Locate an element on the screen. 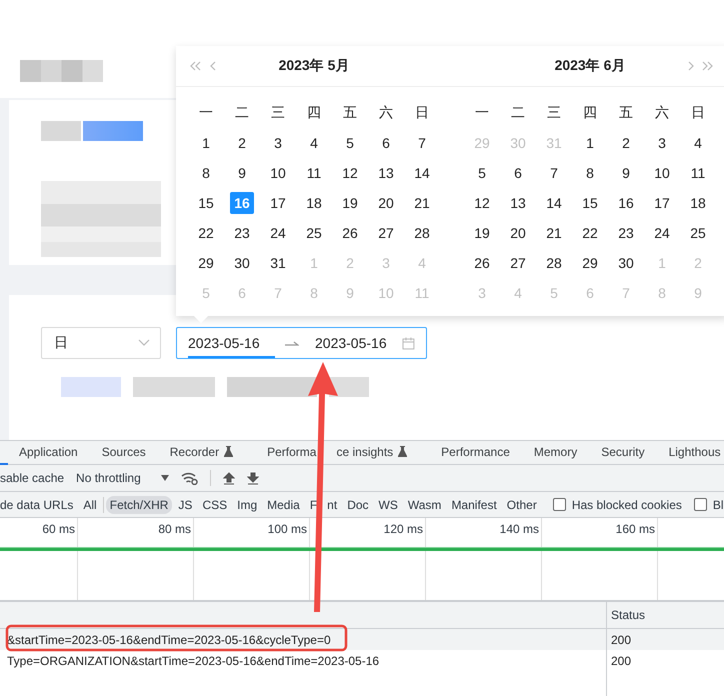 This screenshot has width=724, height=696. cycle-select: 日 is located at coordinates (101, 343).